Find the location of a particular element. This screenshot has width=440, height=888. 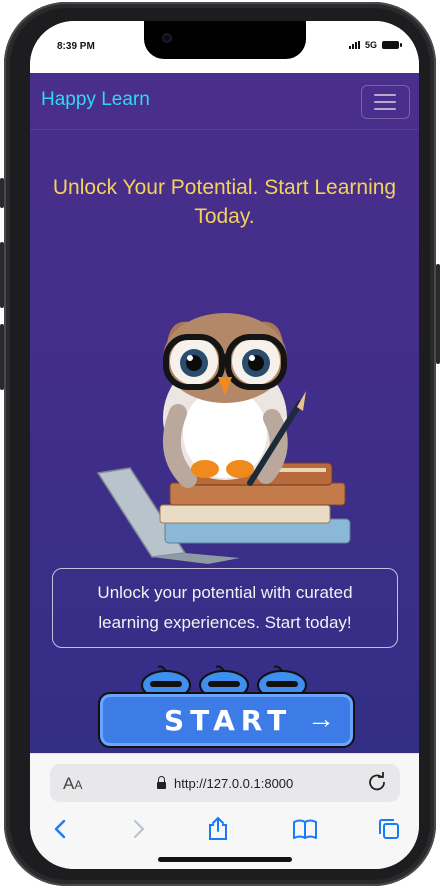

text-size-button: AA is located at coordinates (72, 784).